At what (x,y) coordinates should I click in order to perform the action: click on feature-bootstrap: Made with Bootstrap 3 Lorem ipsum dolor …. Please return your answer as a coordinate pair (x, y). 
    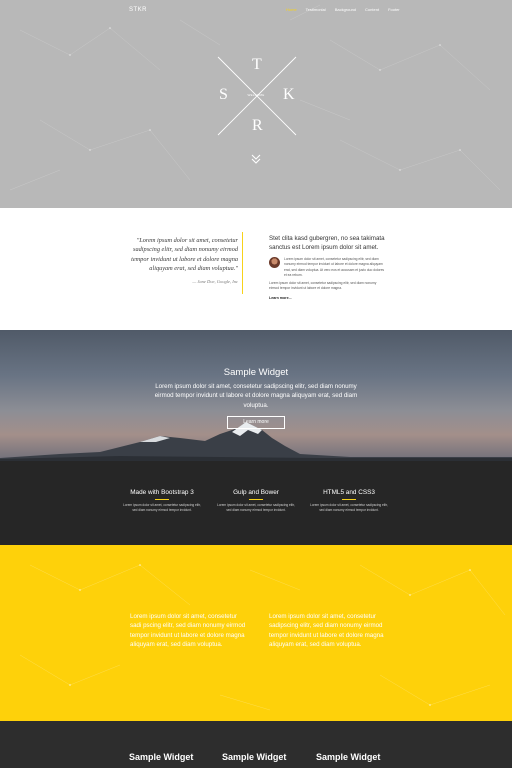
    Looking at the image, I should click on (162, 501).